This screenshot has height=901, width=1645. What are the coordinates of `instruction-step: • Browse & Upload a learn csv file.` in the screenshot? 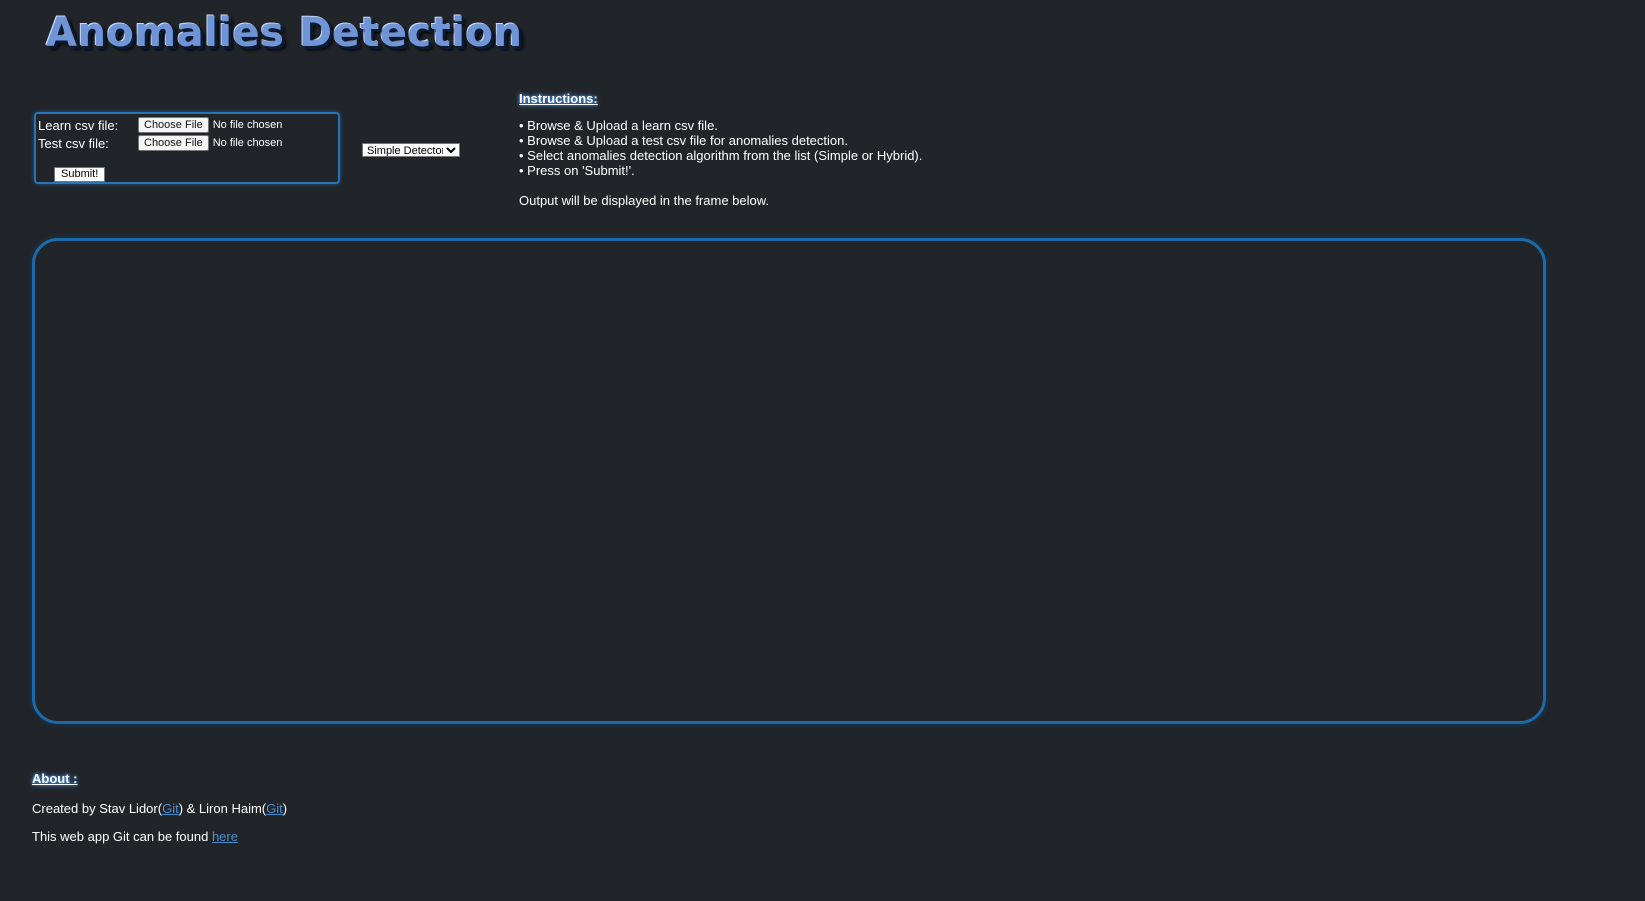 It's located at (618, 125).